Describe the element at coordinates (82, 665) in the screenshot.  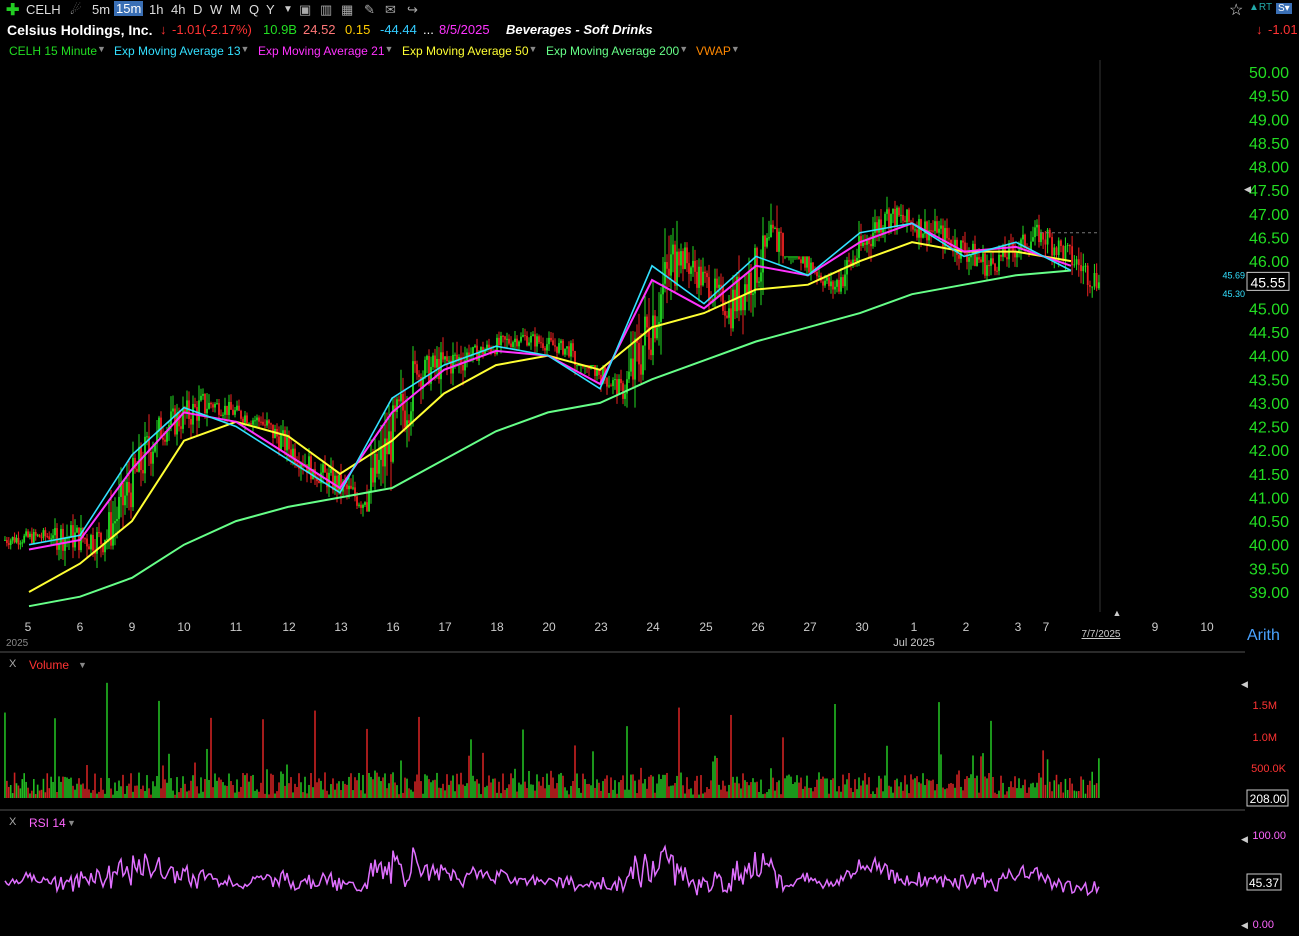
I see `volume-dropdown-icon: ▼` at that location.